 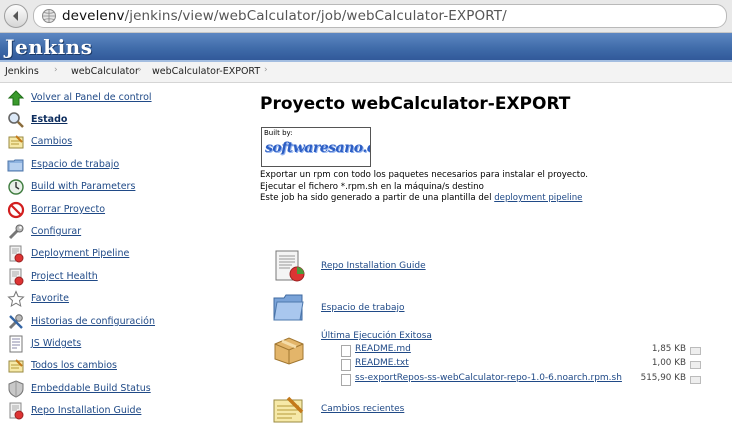 What do you see at coordinates (16, 389) in the screenshot?
I see `shield-icon` at bounding box center [16, 389].